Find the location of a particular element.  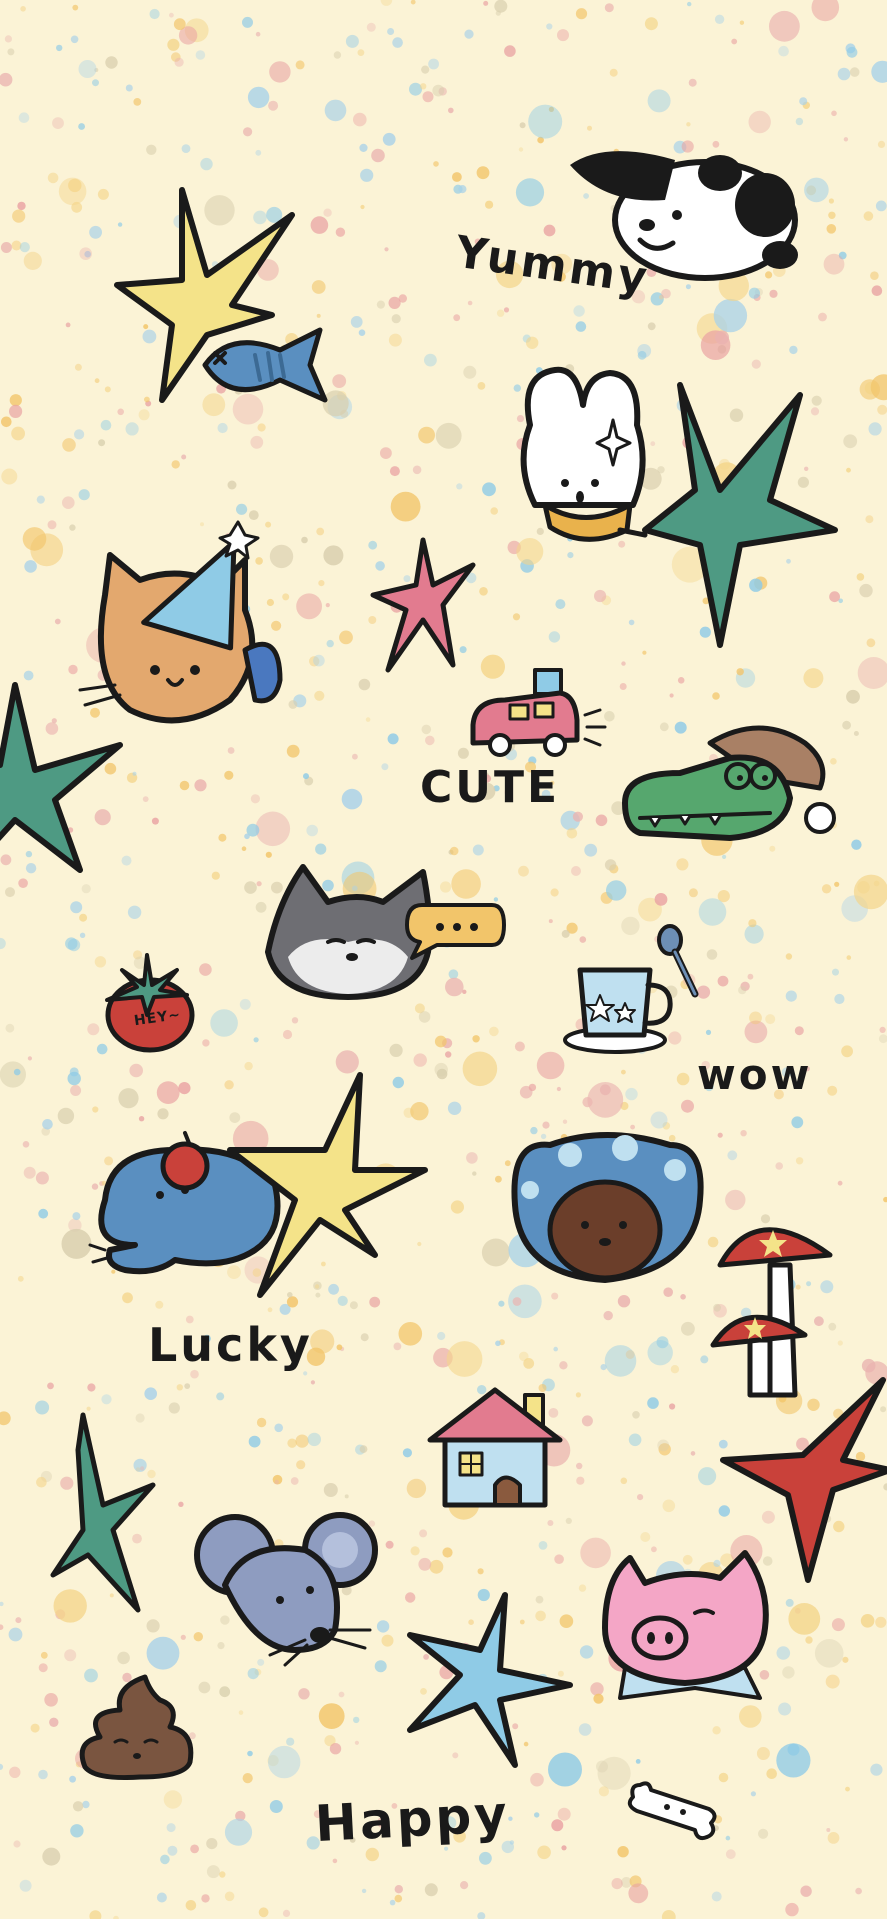

dog-icon is located at coordinates (685, 215).